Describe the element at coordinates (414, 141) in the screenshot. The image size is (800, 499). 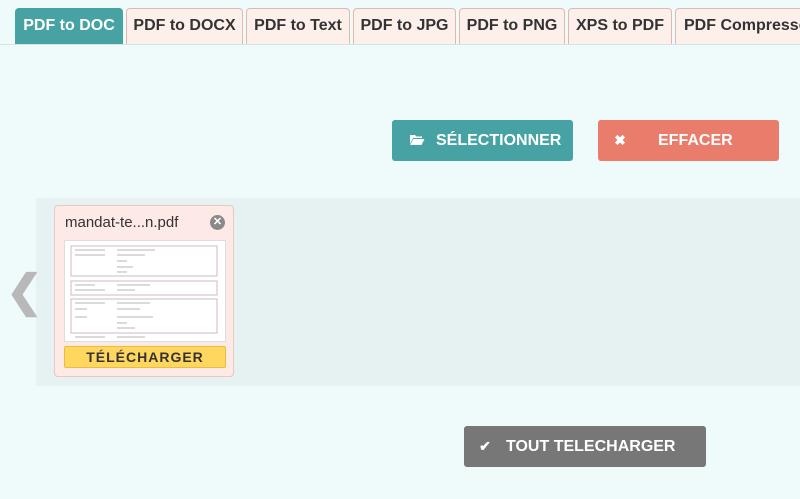
I see `folder-open-icon` at that location.